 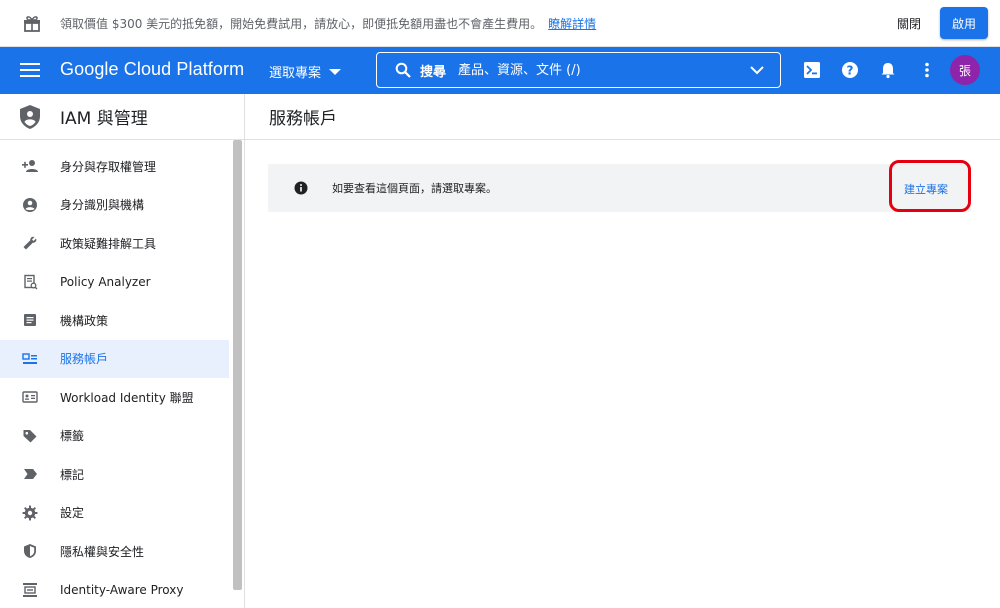 I want to click on sidebar-item-service-accounts: 服務帳戶, so click(x=114, y=358).